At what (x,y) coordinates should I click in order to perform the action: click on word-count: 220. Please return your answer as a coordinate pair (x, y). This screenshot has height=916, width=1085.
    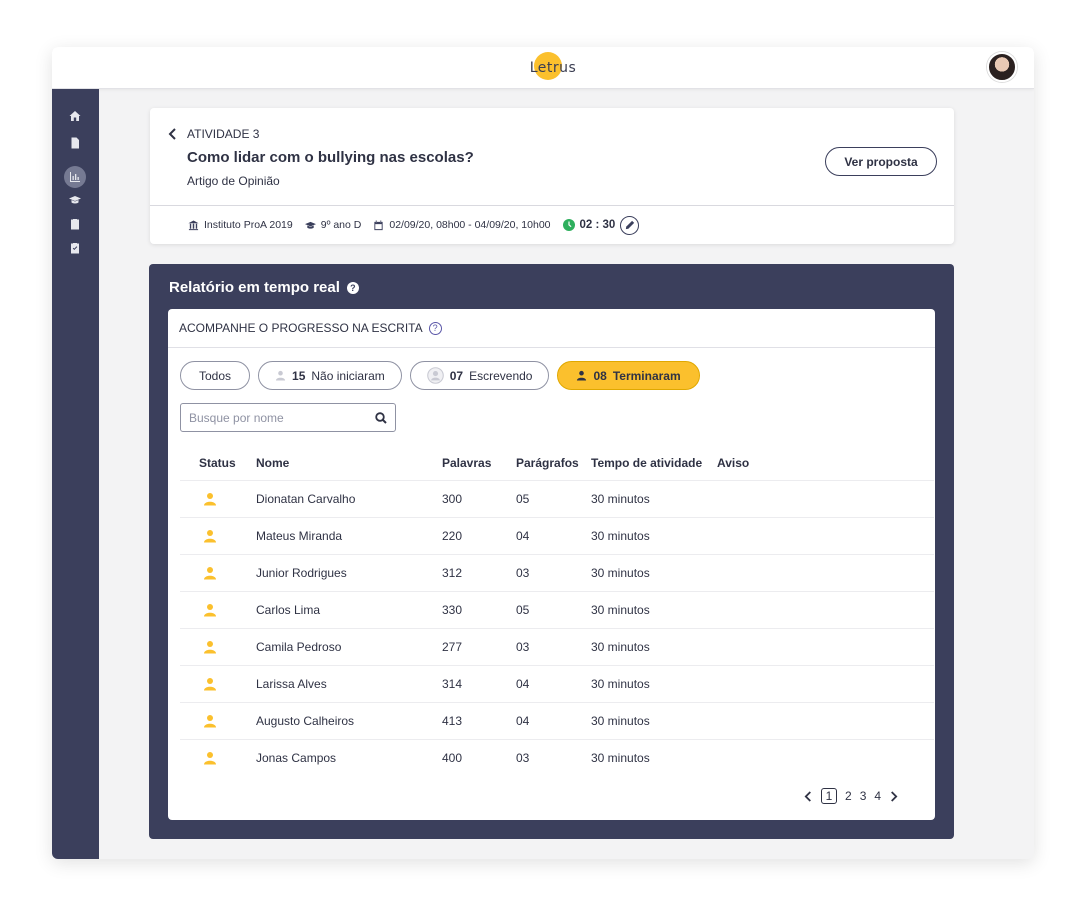
    Looking at the image, I should click on (479, 535).